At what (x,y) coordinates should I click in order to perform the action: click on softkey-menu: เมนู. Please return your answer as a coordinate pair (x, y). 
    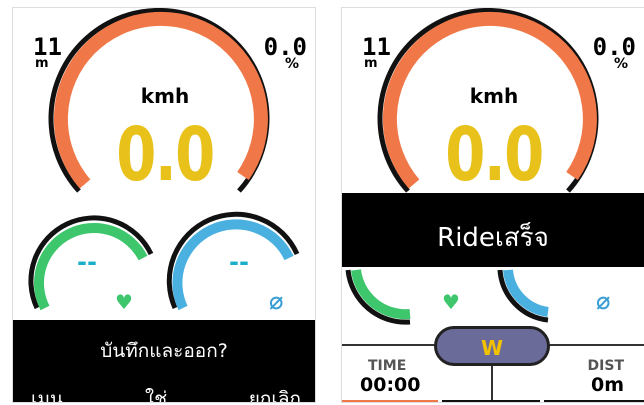
    Looking at the image, I should click on (47, 393).